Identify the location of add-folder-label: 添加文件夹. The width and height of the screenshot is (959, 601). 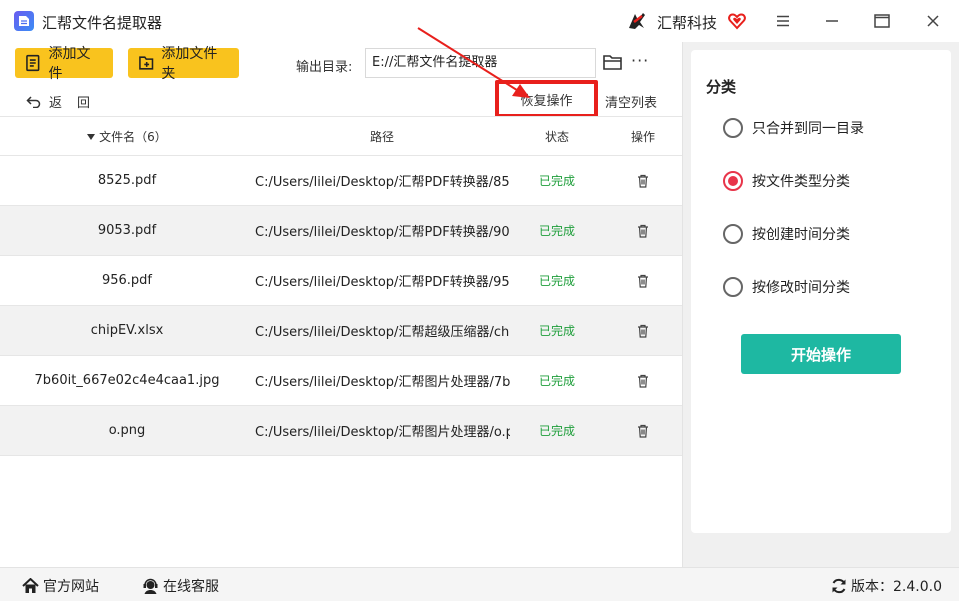
(189, 64).